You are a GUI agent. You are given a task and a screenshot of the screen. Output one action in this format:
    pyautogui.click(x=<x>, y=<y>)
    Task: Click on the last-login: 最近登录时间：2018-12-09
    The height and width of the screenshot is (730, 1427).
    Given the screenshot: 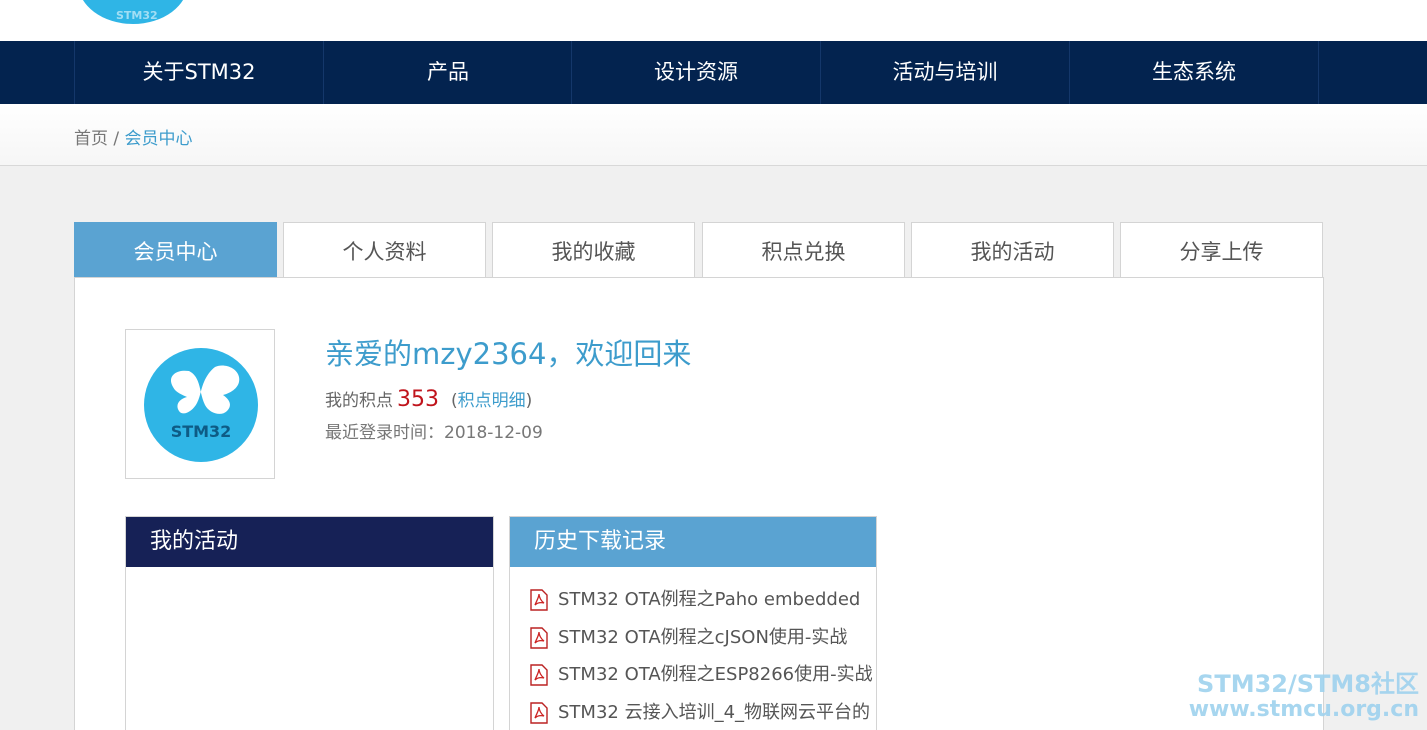 What is the action you would take?
    pyautogui.click(x=434, y=430)
    